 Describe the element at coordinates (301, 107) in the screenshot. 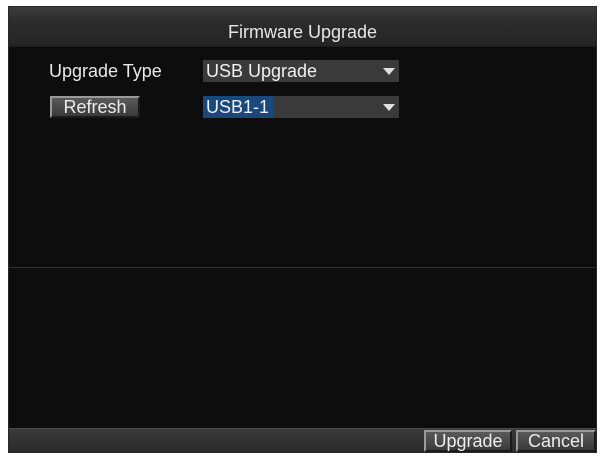

I see `usb-device-dropdown: USB1-1` at that location.